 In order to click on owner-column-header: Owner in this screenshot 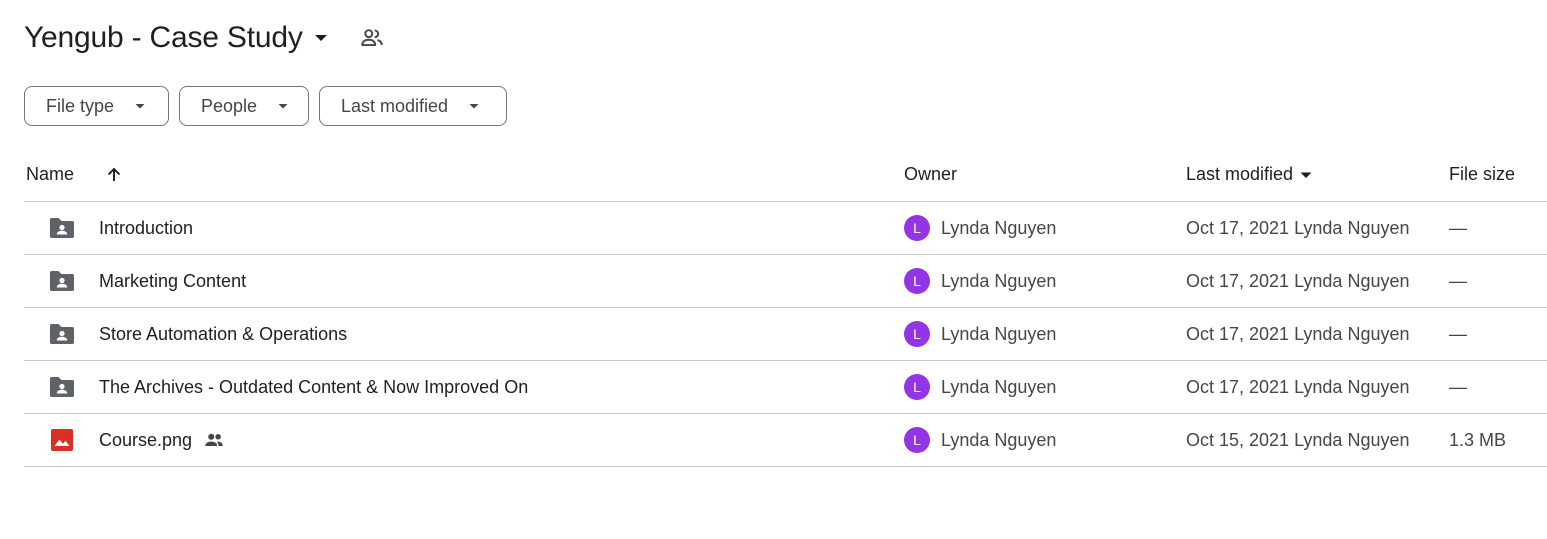, I will do `click(930, 174)`.